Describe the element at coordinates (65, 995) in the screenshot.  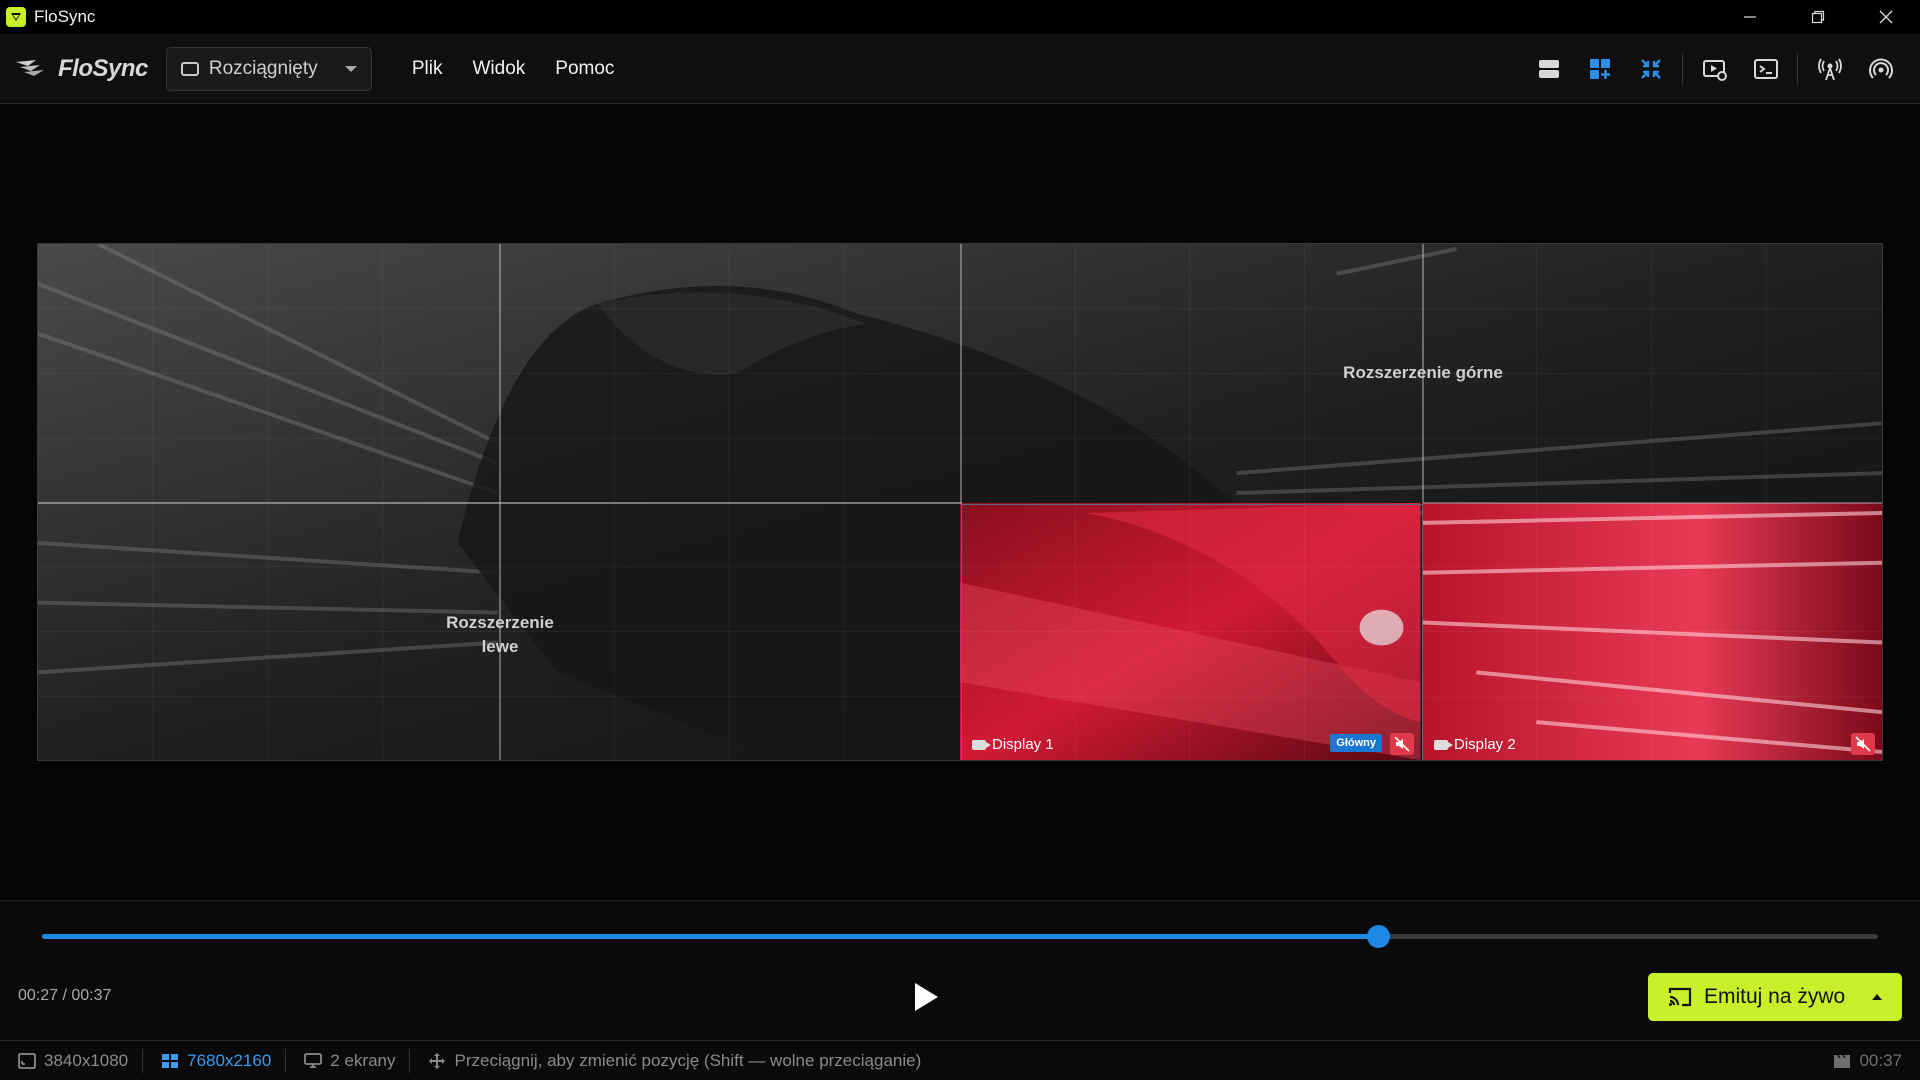
I see `playback-time: 00:27 / 00:37` at that location.